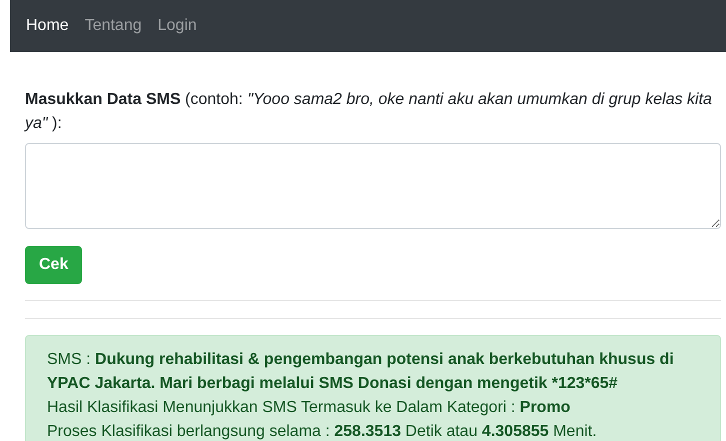  I want to click on result-text: Proses Klasifikasi berlangsung selama : 258.3513 Detik atau 4.305855 Menit., so click(322, 431).